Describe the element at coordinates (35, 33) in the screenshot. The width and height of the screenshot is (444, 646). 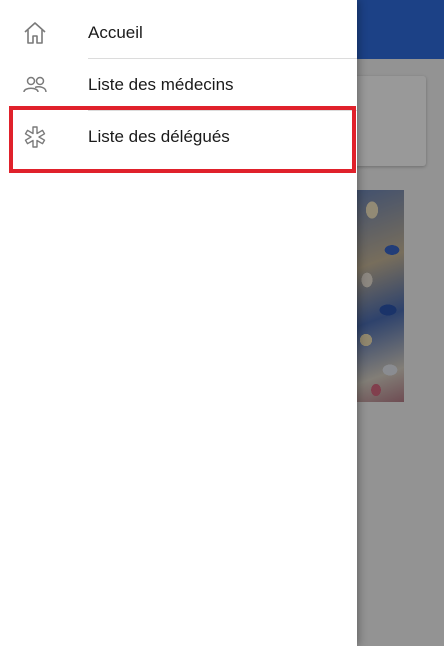
I see `home-icon` at that location.